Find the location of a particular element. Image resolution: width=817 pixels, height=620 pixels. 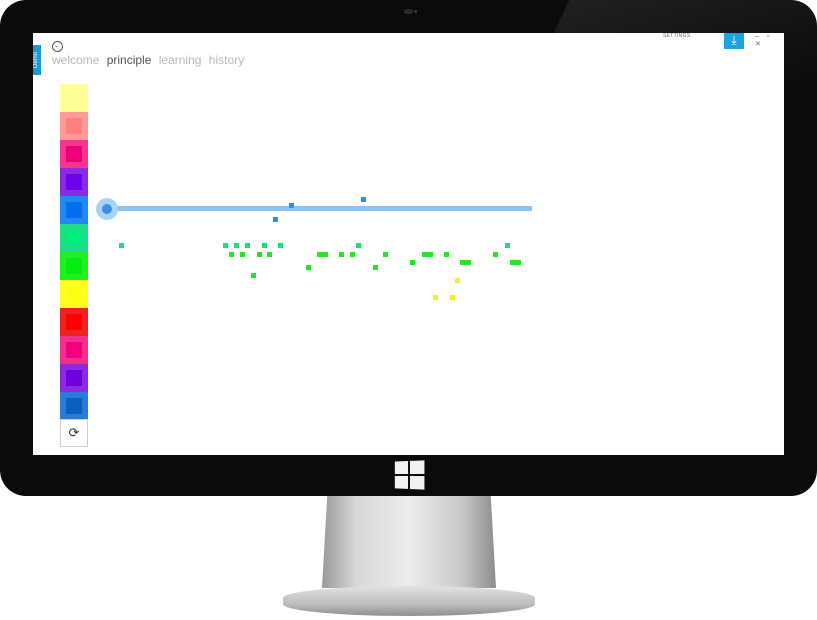

slider-handle is located at coordinates (107, 209).